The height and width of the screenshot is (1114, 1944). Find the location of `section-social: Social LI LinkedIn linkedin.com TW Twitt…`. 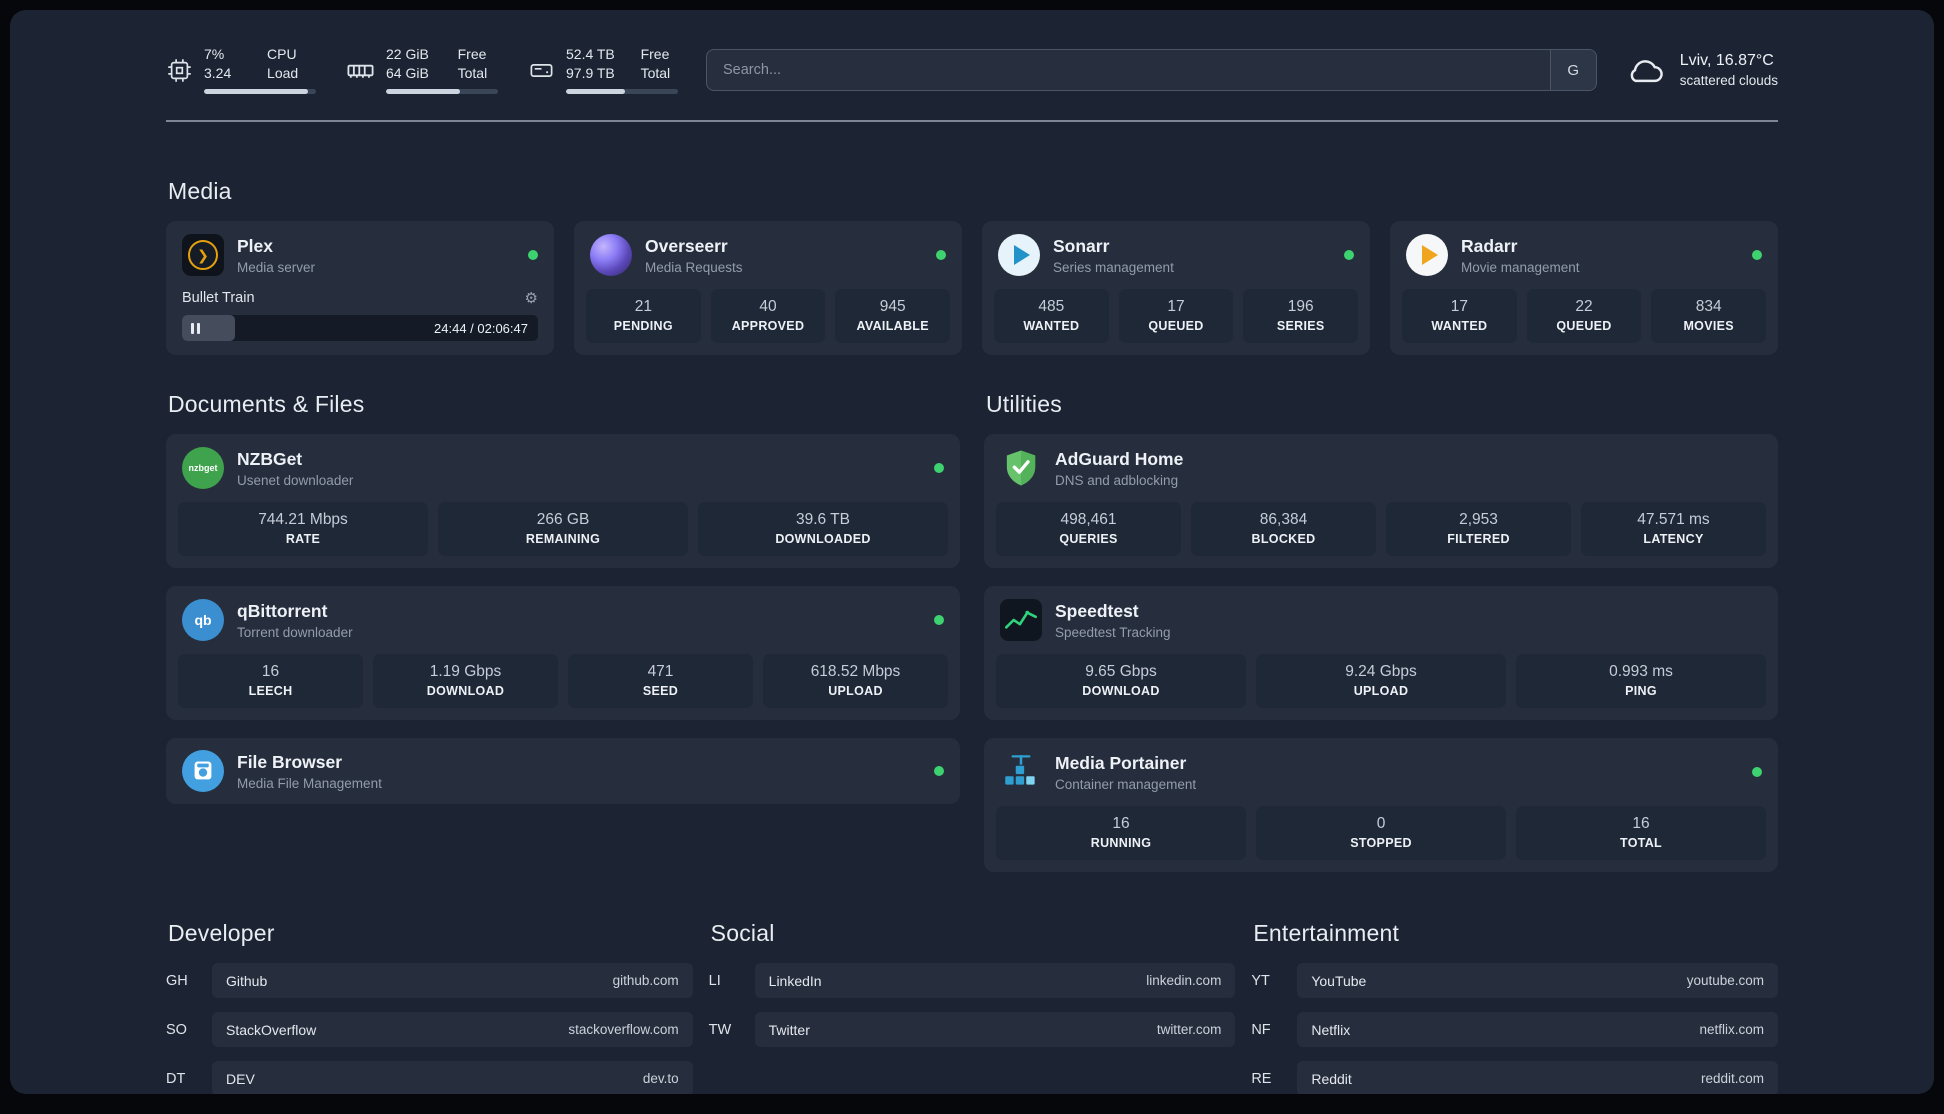

section-social: Social LI LinkedIn linkedin.com TW Twitt… is located at coordinates (972, 1007).